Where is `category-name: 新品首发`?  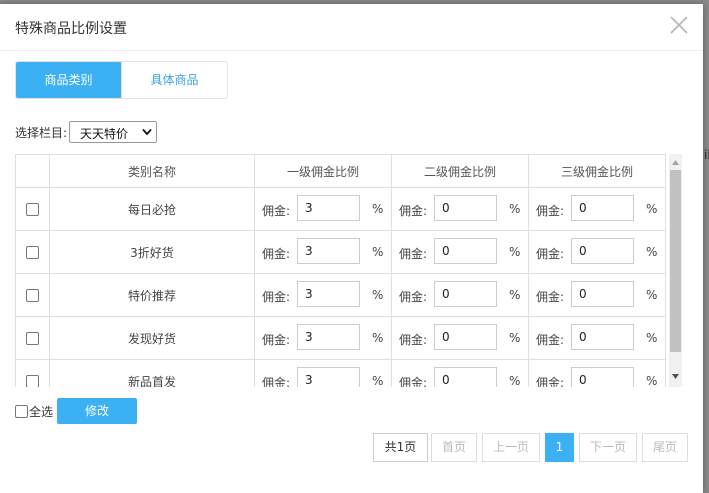 category-name: 新品首发 is located at coordinates (152, 373).